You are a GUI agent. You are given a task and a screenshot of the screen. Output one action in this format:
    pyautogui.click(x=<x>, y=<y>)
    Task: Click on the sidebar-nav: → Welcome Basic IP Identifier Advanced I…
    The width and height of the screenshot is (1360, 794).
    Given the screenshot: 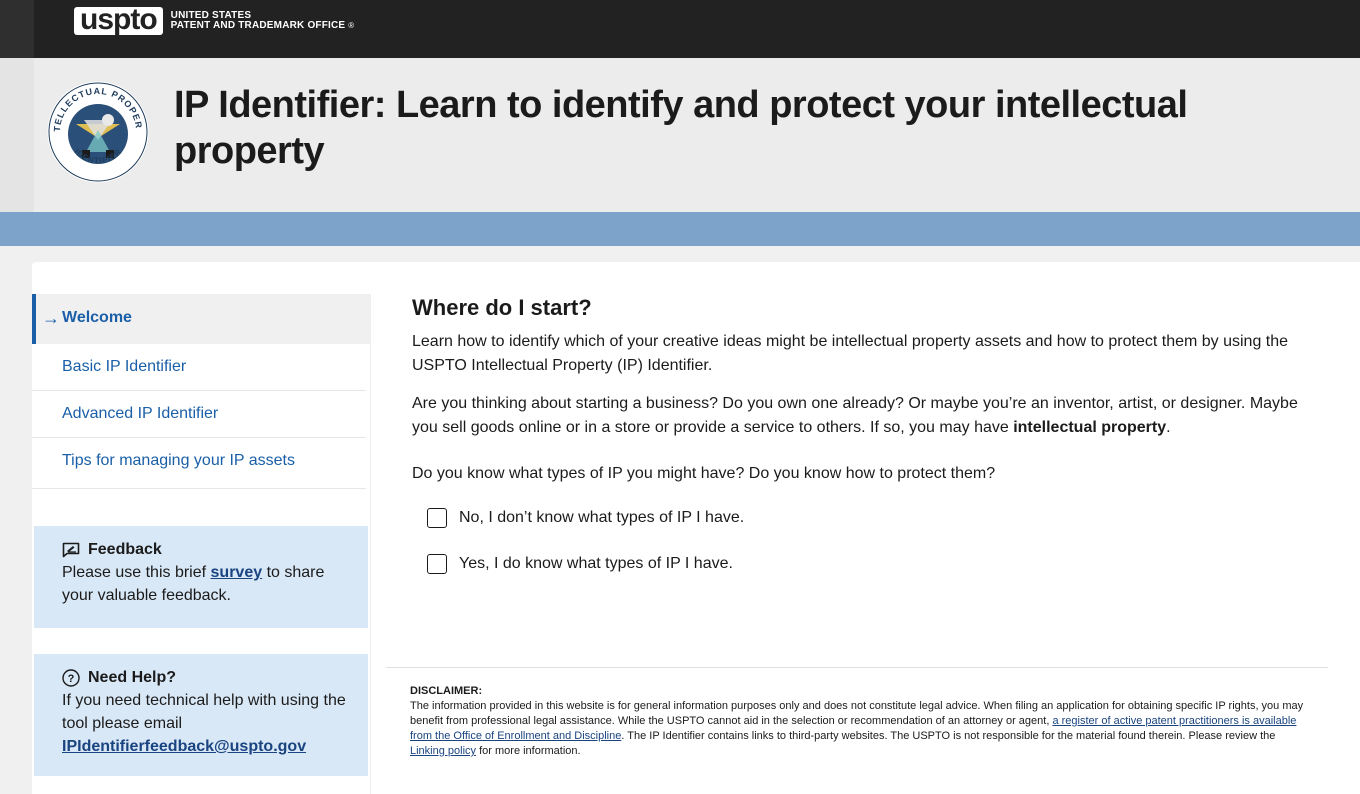 What is the action you would take?
    pyautogui.click(x=201, y=391)
    